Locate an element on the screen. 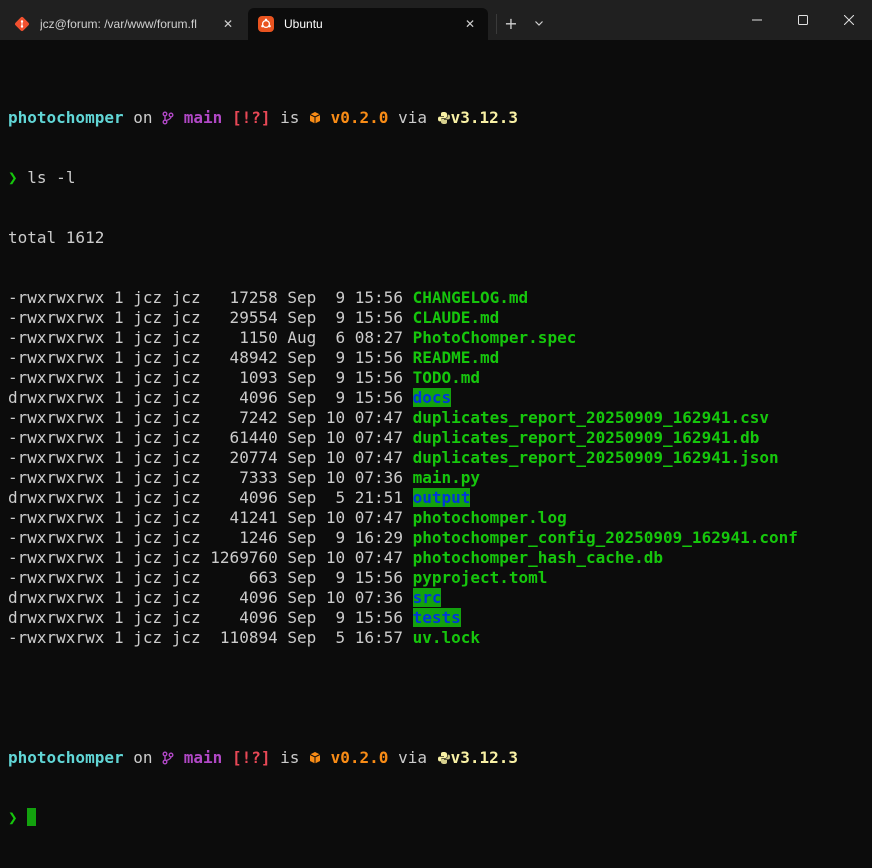 The width and height of the screenshot is (872, 868). listing-meta: drwxrwxrwx 1 jcz jcz 4096 Sep 5 21:51 is located at coordinates (210, 497).